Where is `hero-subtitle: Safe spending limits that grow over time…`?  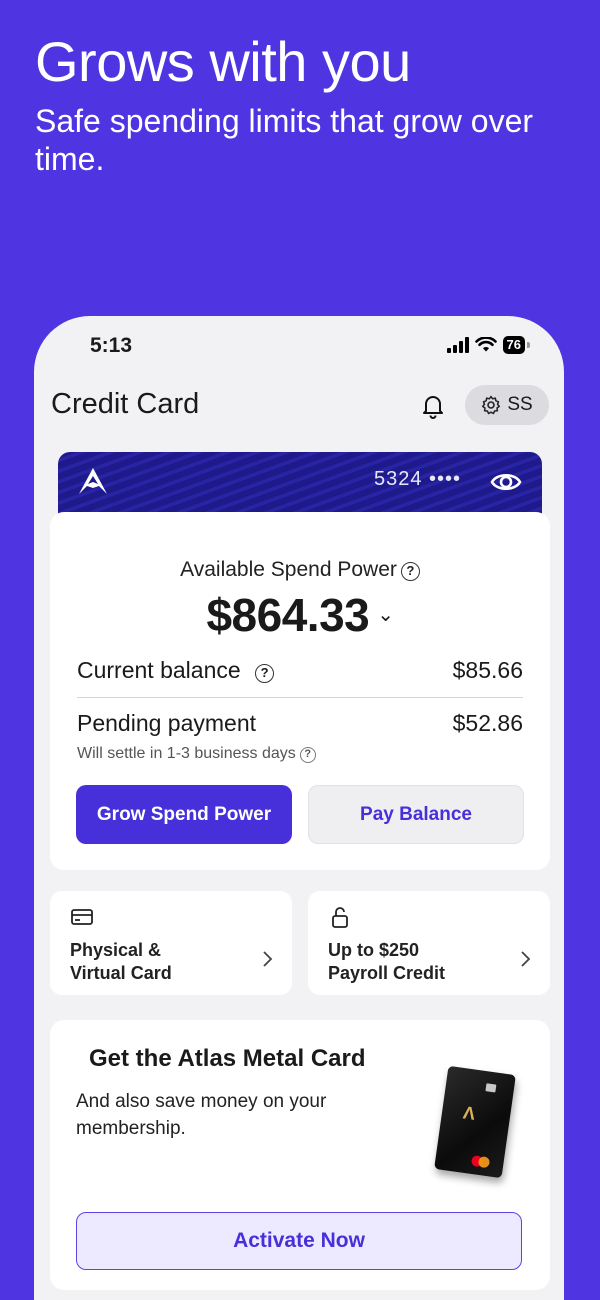 hero-subtitle: Safe spending limits that grow over time… is located at coordinates (284, 140).